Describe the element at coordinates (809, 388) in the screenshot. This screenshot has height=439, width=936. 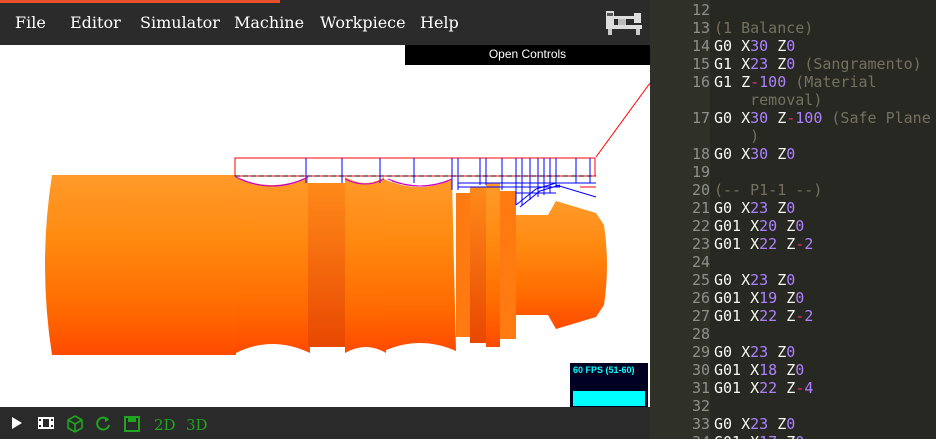
I see `code-token: 4` at that location.